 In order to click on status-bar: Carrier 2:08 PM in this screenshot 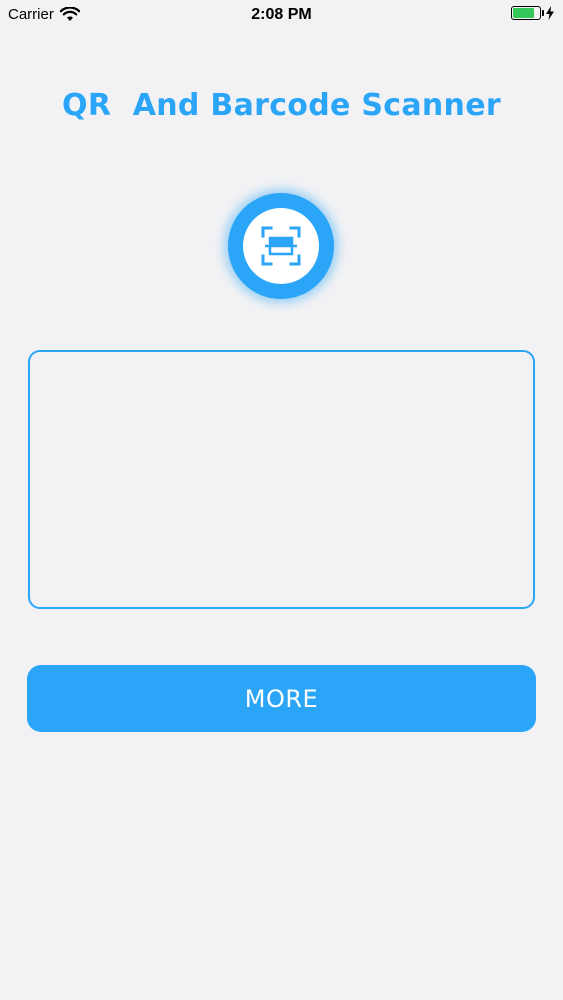, I will do `click(281, 15)`.